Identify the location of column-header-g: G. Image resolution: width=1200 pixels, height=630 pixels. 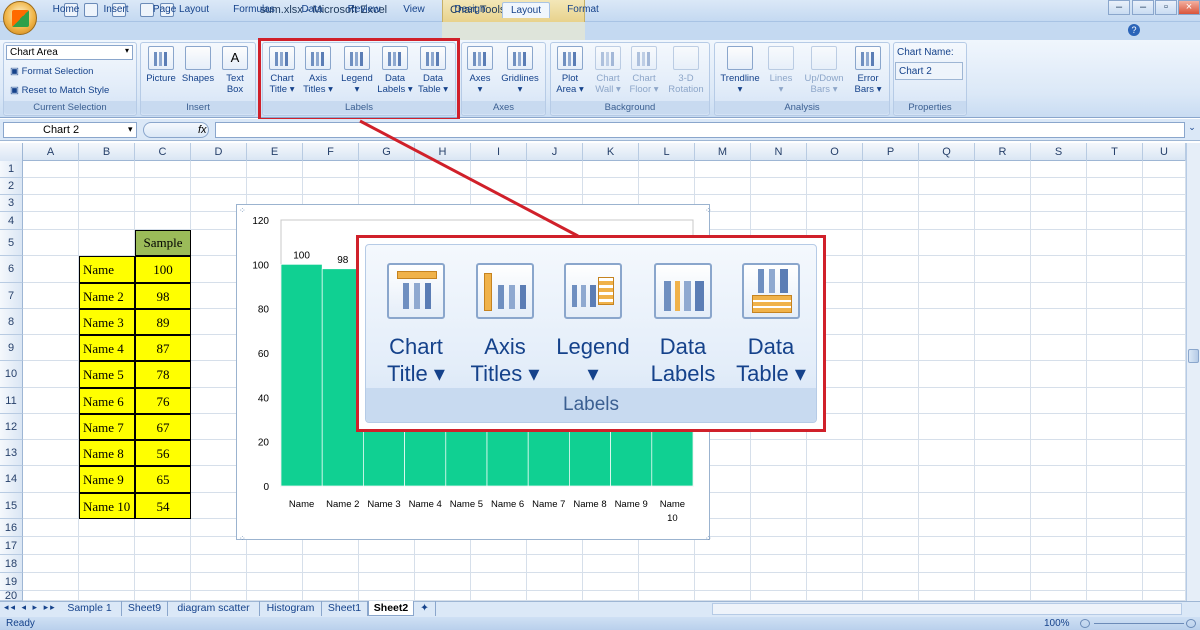
(387, 152).